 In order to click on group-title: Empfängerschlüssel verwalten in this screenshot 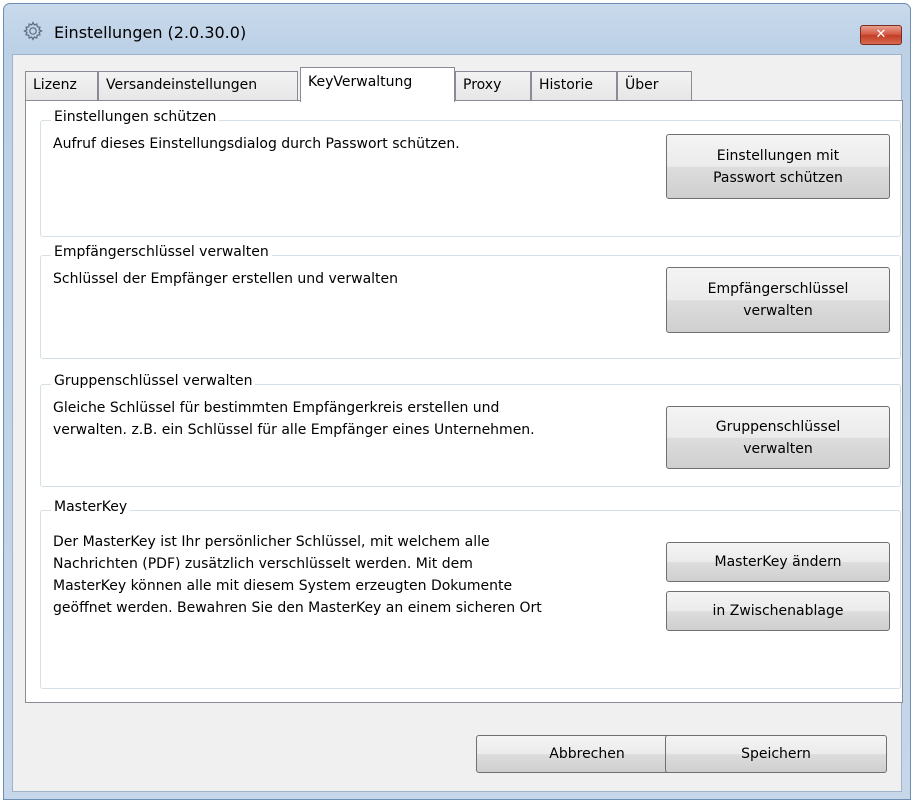, I will do `click(161, 252)`.